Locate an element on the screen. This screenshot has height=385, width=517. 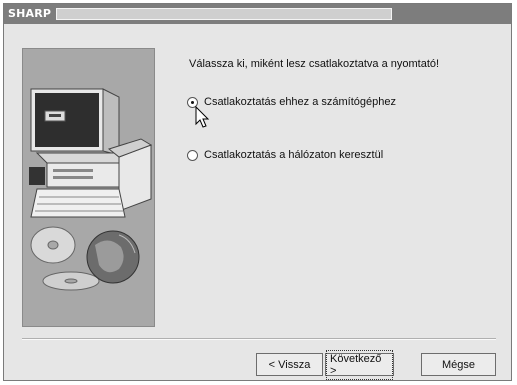
title-bar-field is located at coordinates (224, 14).